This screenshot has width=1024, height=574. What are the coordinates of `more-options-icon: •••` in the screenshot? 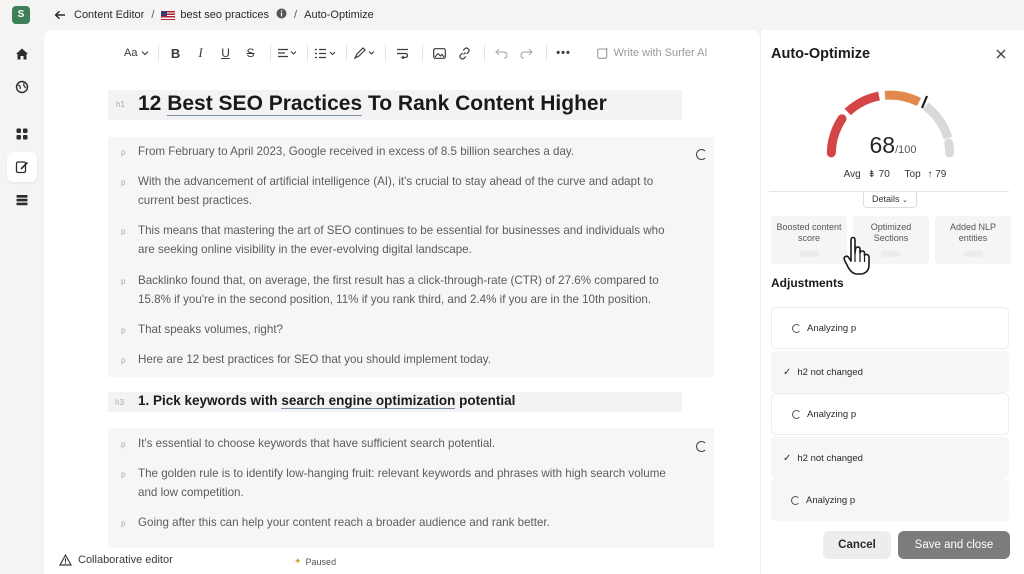 It's located at (564, 53).